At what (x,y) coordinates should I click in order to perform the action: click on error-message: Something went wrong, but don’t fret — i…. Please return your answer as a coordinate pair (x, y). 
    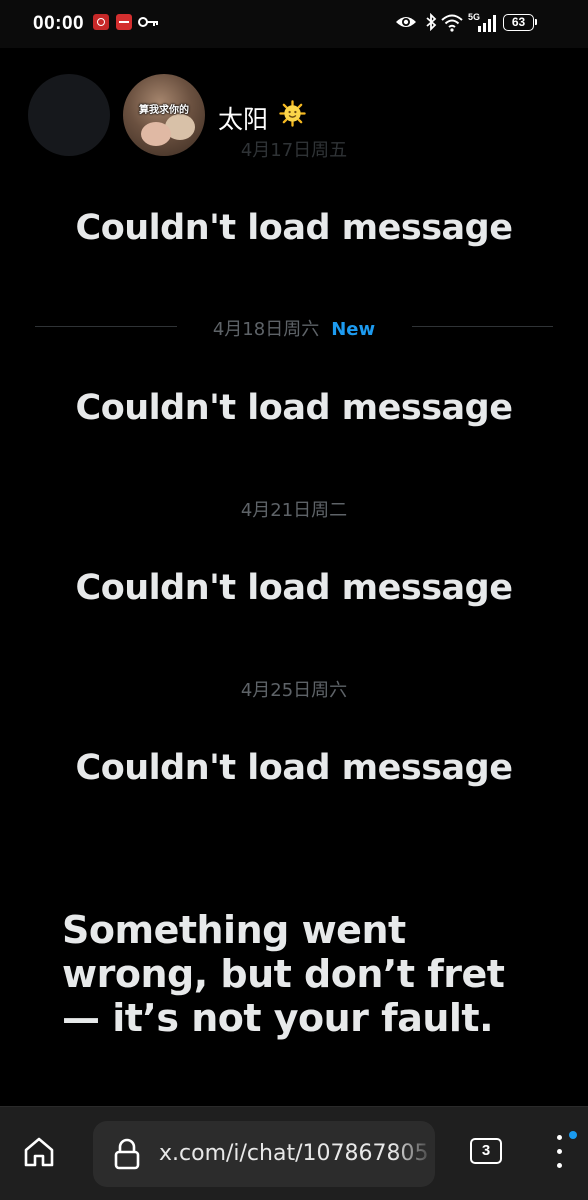
    Looking at the image, I should click on (283, 974).